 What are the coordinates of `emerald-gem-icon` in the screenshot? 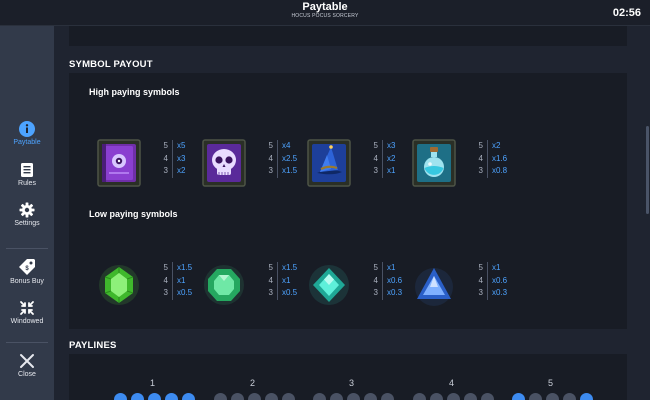 It's located at (224, 285).